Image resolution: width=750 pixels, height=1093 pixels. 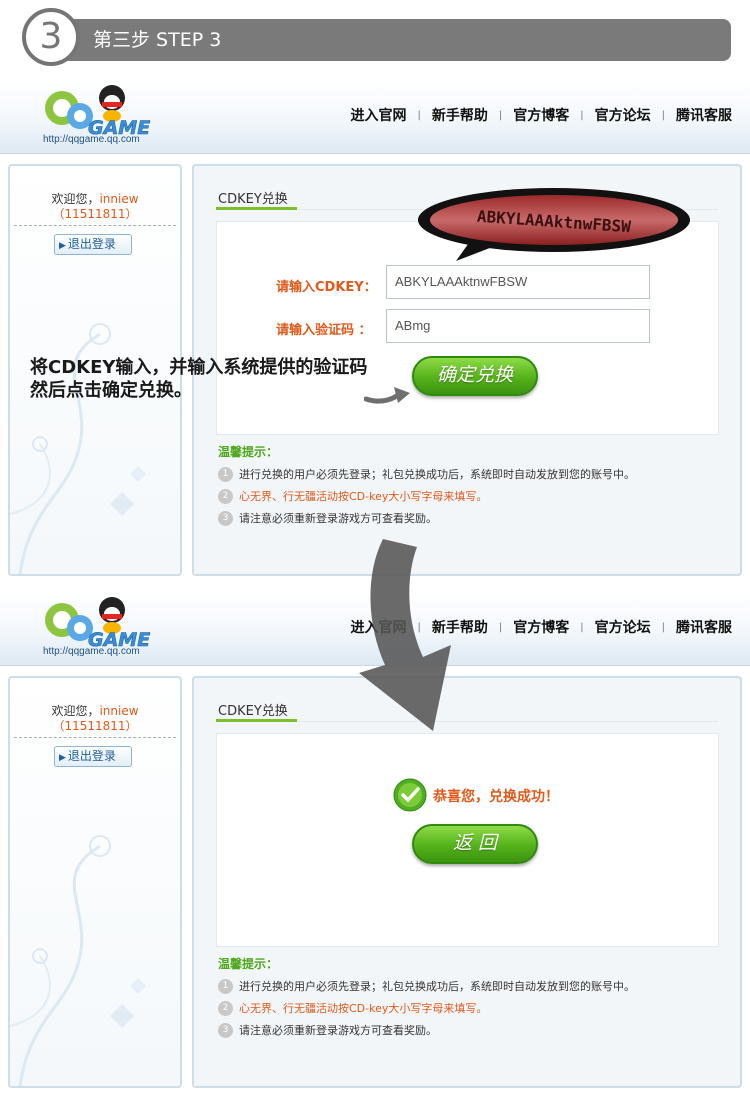 I want to click on success-box: 恭喜您，兑换成功！ 返 回, so click(x=467, y=840).